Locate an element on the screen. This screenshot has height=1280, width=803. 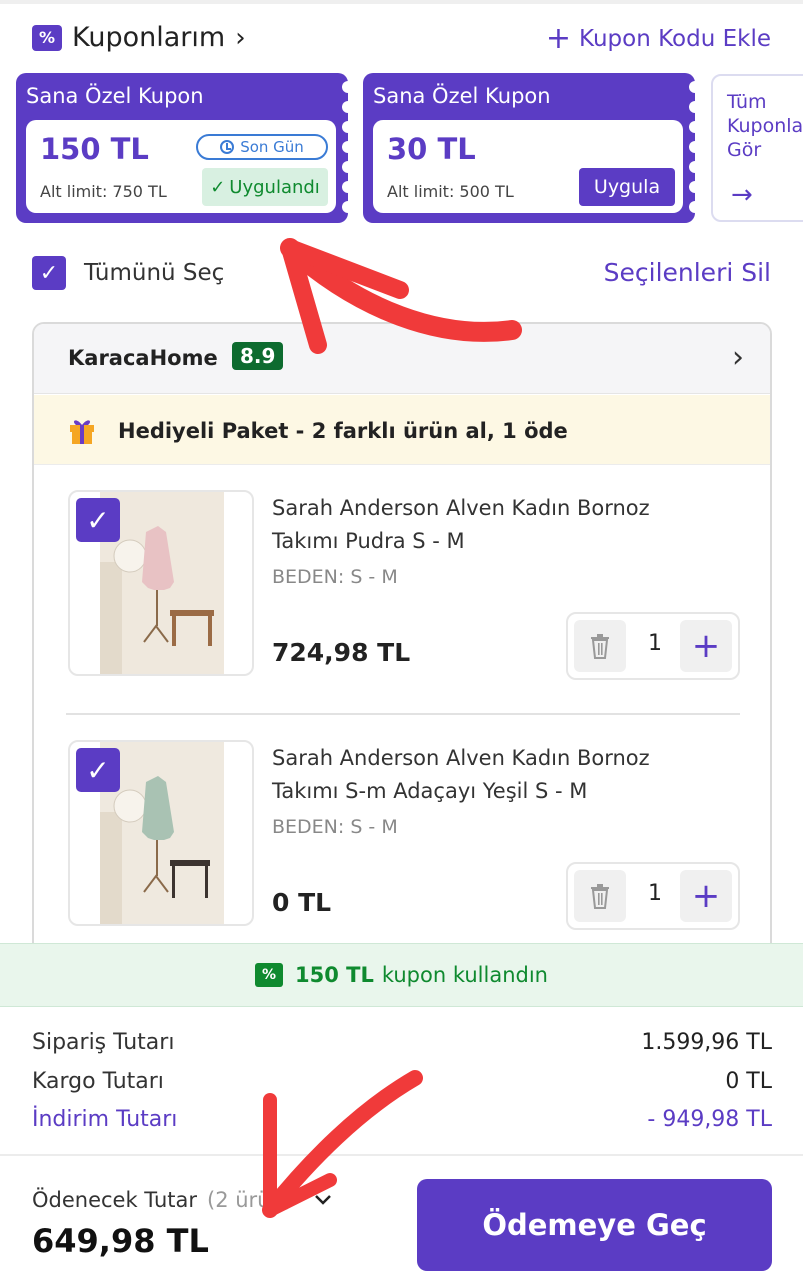
product-price: 724,98 TL is located at coordinates (341, 652).